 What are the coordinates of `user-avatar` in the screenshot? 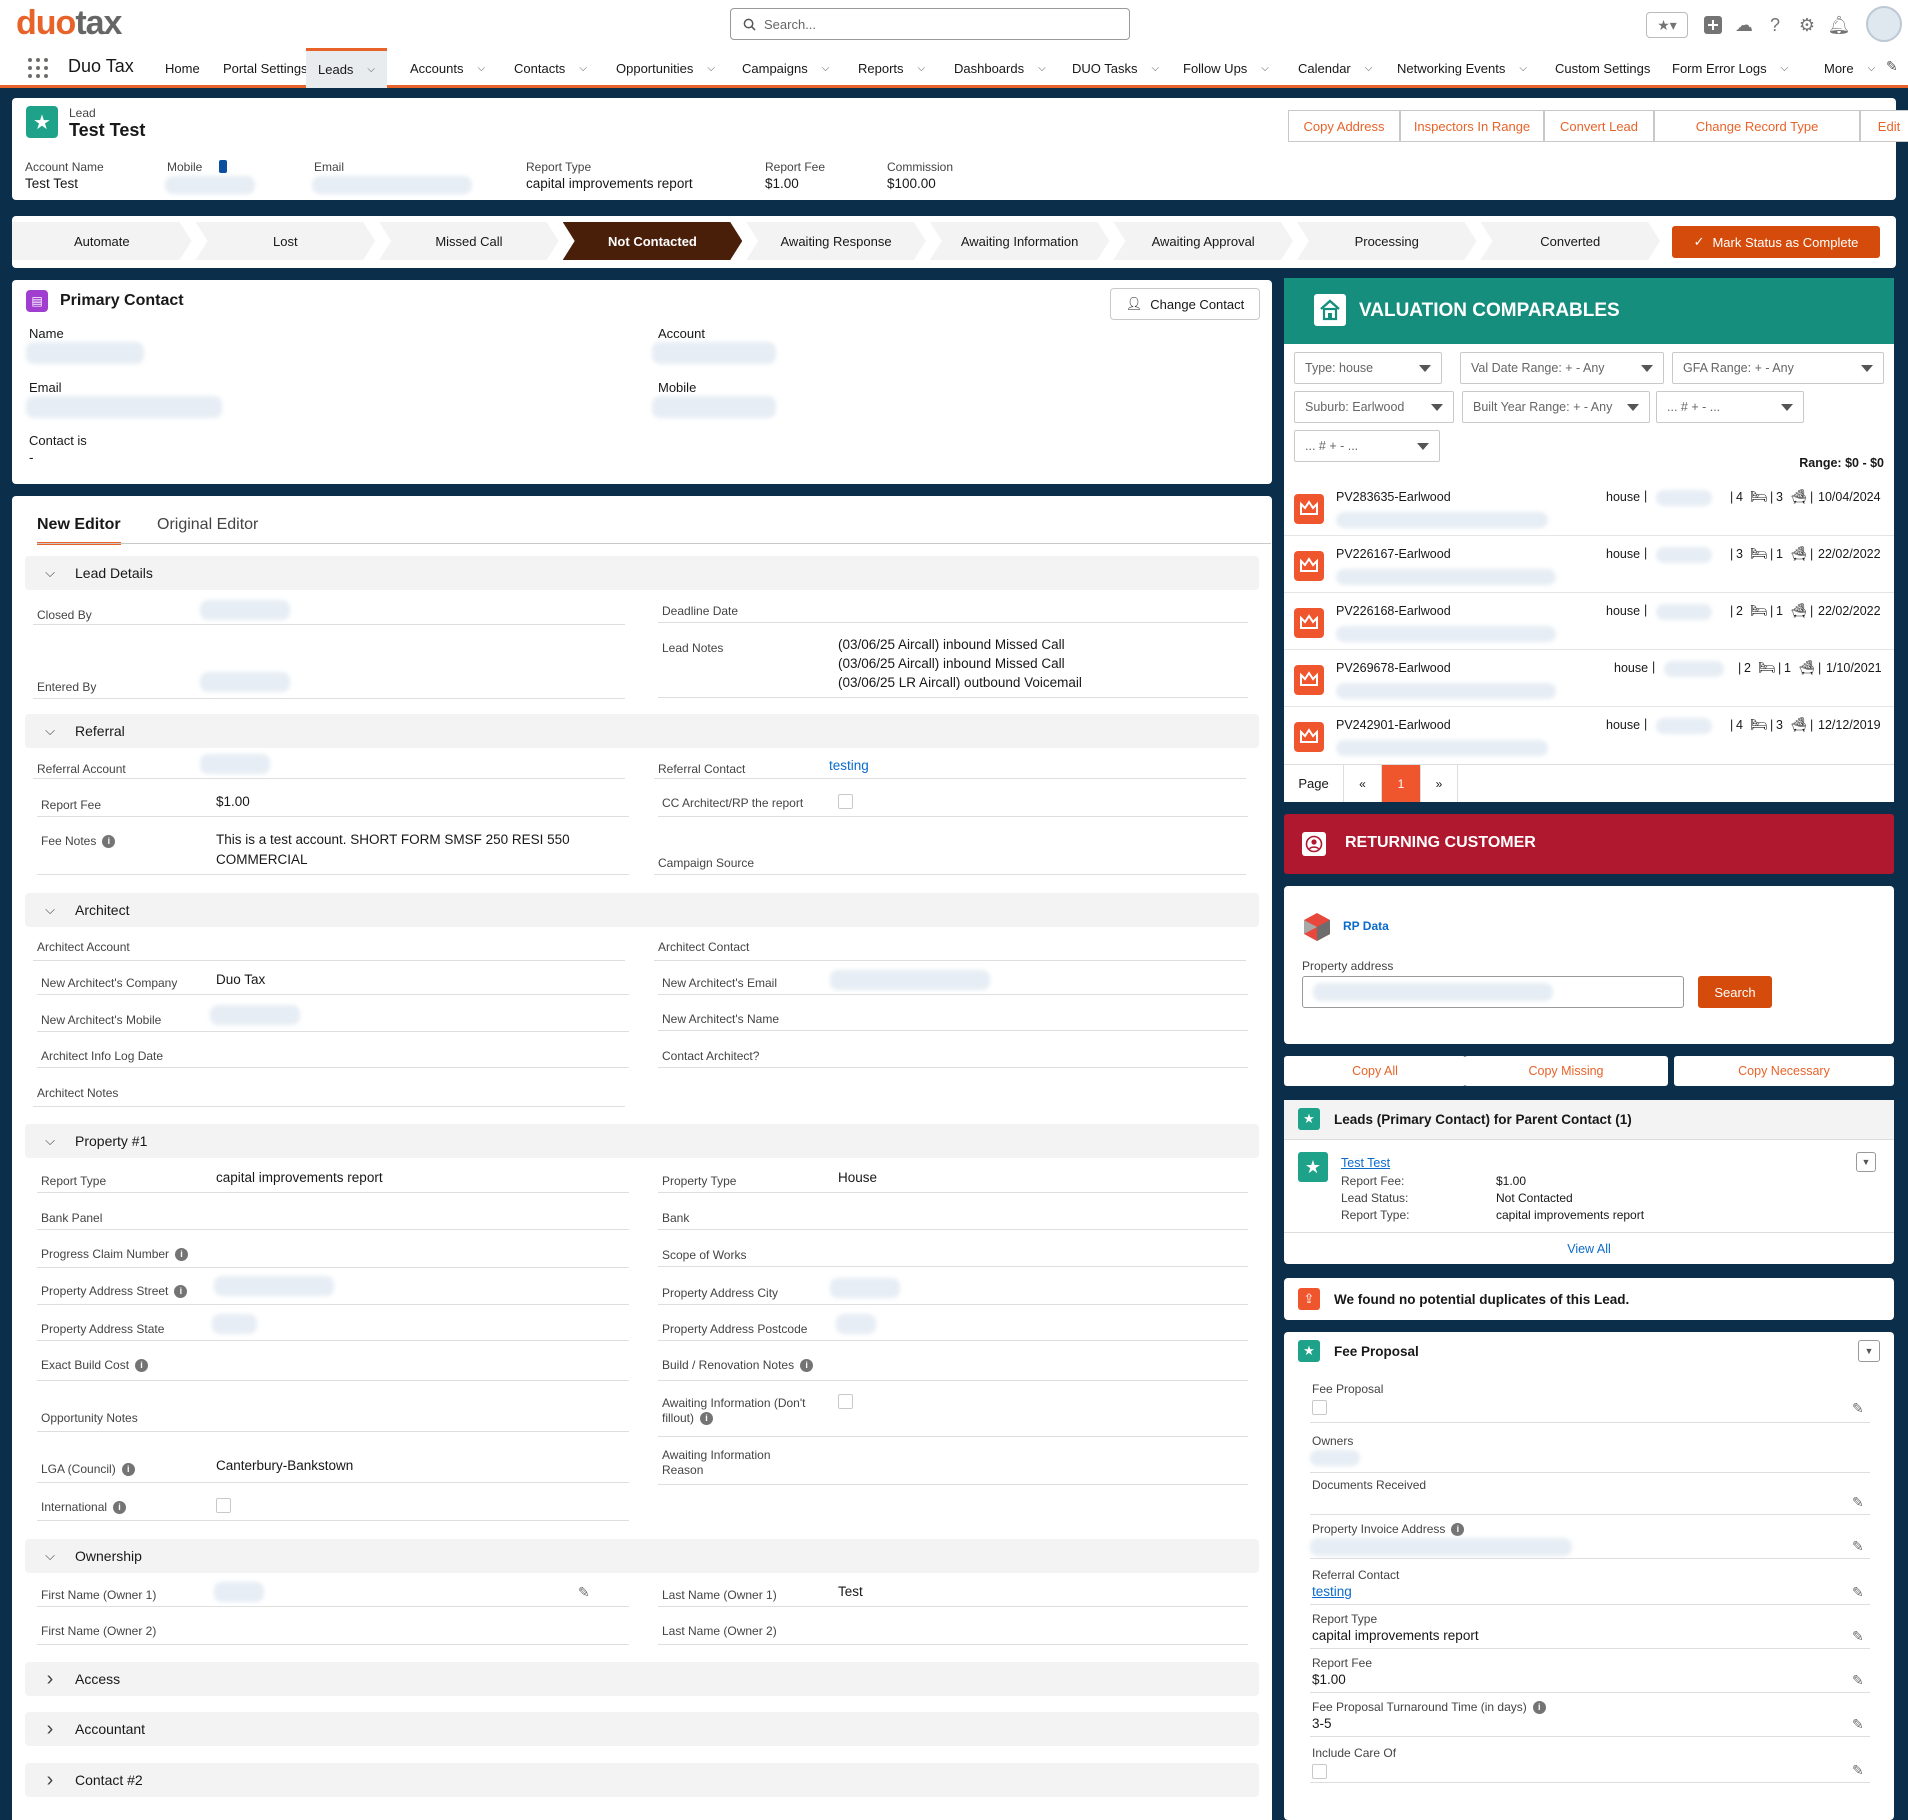 It's located at (1884, 24).